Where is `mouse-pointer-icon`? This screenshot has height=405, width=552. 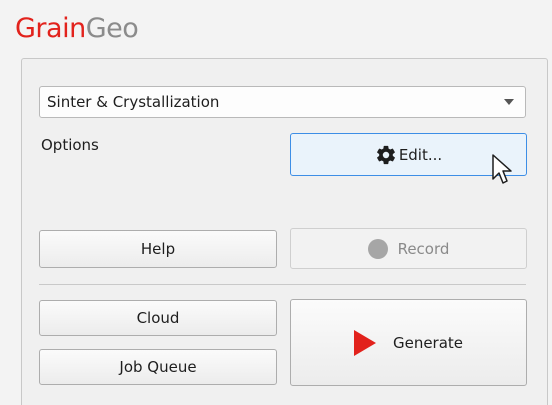 mouse-pointer-icon is located at coordinates (502, 169).